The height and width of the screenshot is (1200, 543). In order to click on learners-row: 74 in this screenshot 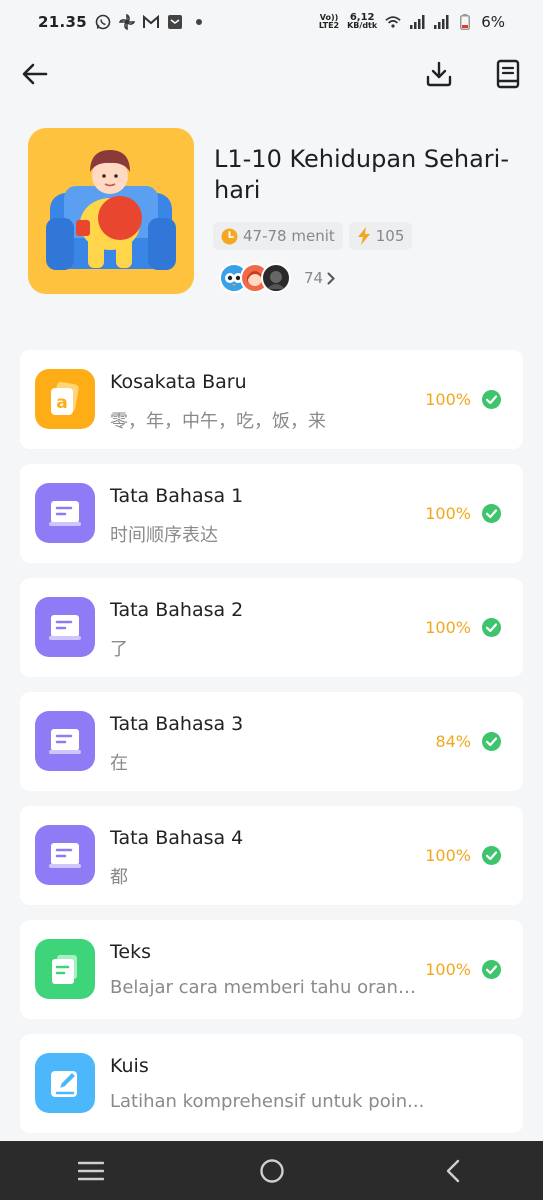, I will do `click(277, 278)`.